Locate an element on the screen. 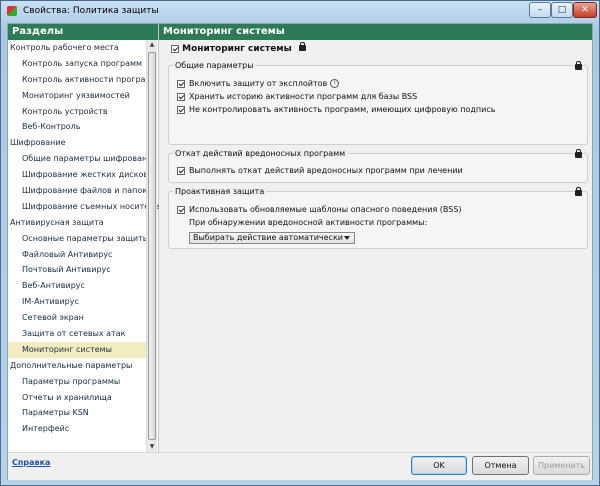  action-select: Выбирать действие автоматически is located at coordinates (272, 238).